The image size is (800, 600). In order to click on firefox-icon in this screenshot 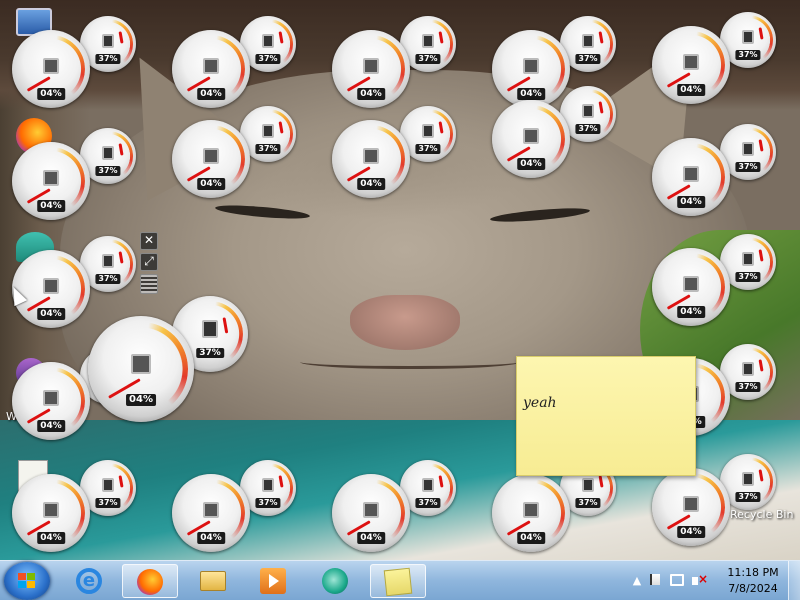, I will do `click(150, 582)`.